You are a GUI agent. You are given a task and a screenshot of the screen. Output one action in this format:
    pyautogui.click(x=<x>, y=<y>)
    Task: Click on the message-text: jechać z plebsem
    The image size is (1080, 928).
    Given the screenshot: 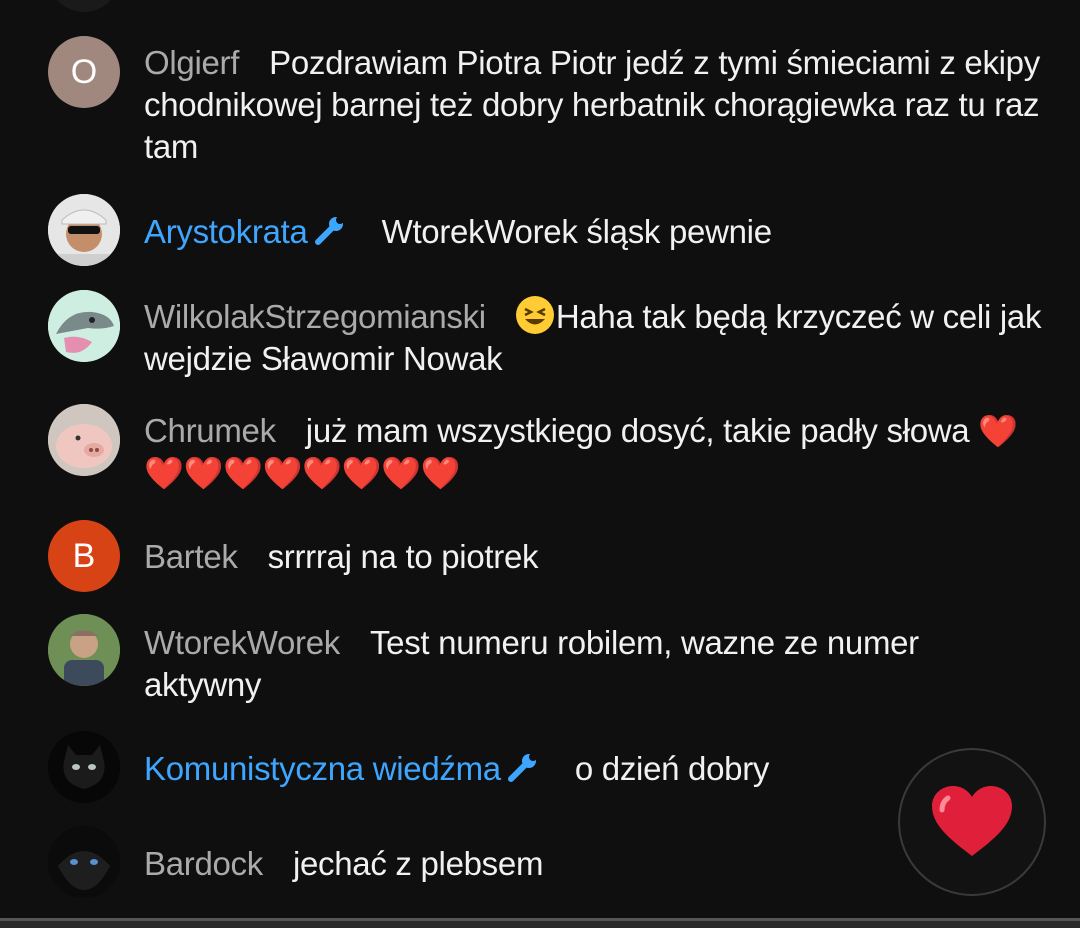 What is the action you would take?
    pyautogui.click(x=418, y=863)
    